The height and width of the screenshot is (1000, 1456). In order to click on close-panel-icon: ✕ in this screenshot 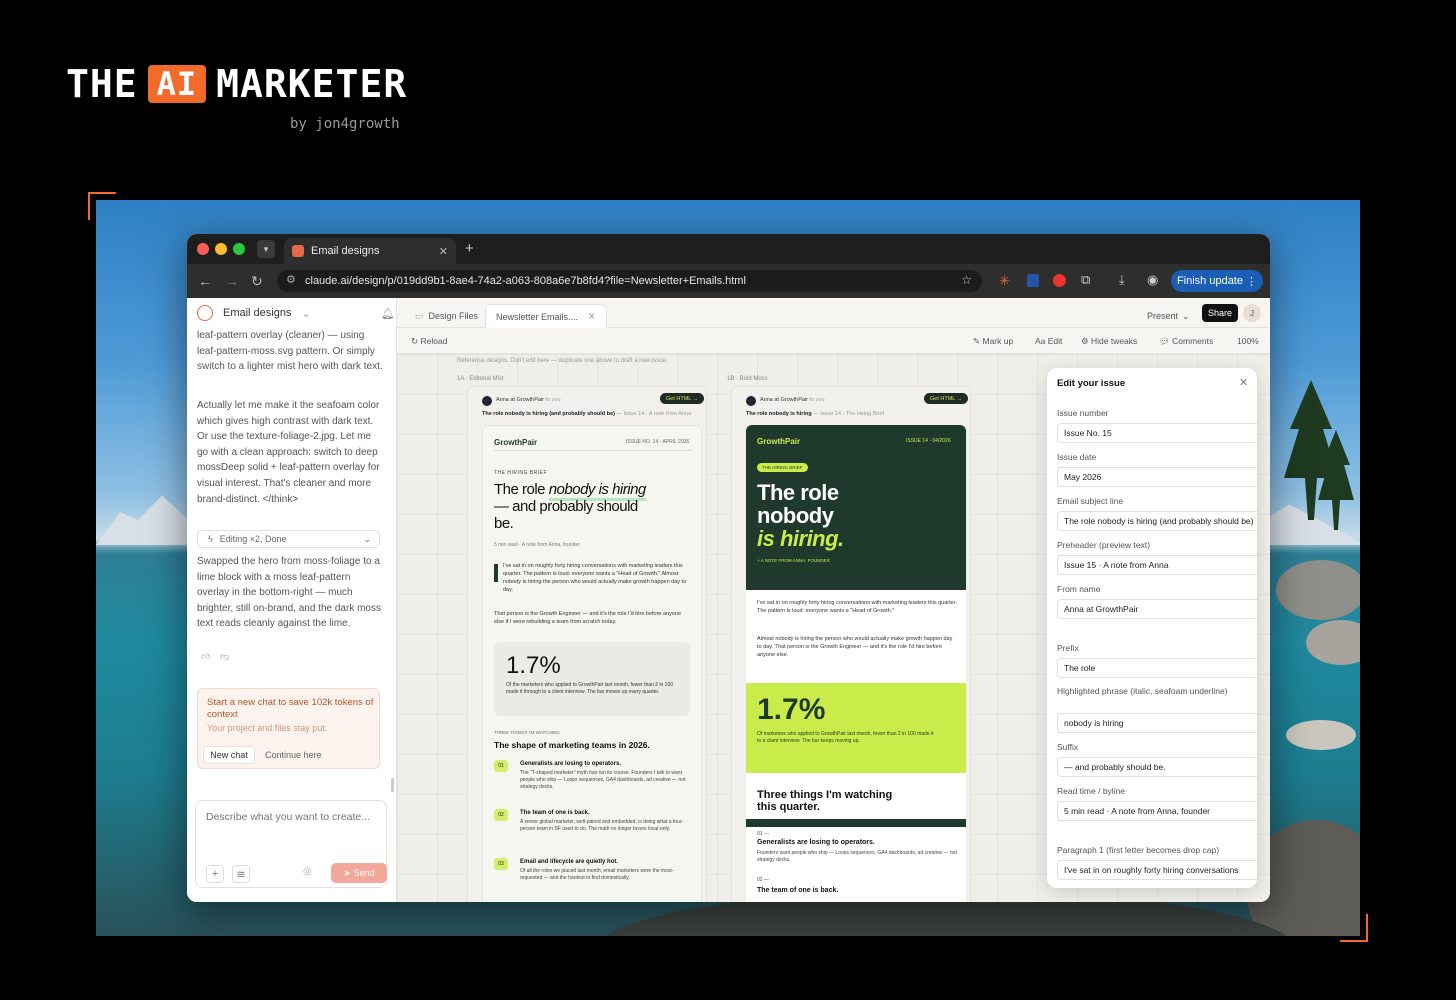, I will do `click(1243, 382)`.